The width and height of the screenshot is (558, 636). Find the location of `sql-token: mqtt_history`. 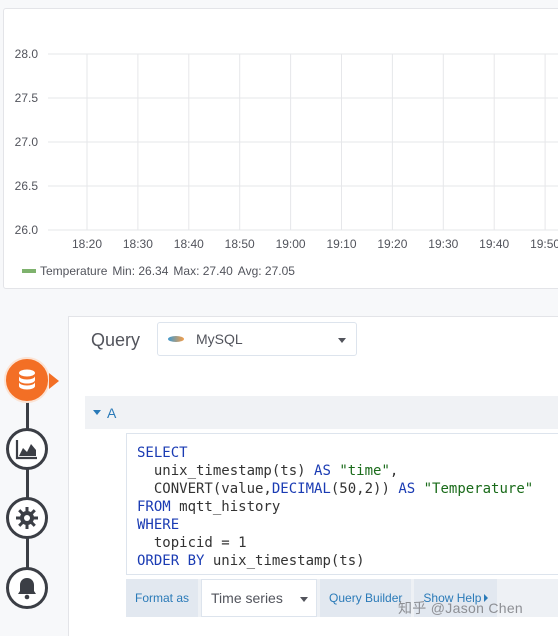

sql-token: mqtt_history is located at coordinates (225, 507).